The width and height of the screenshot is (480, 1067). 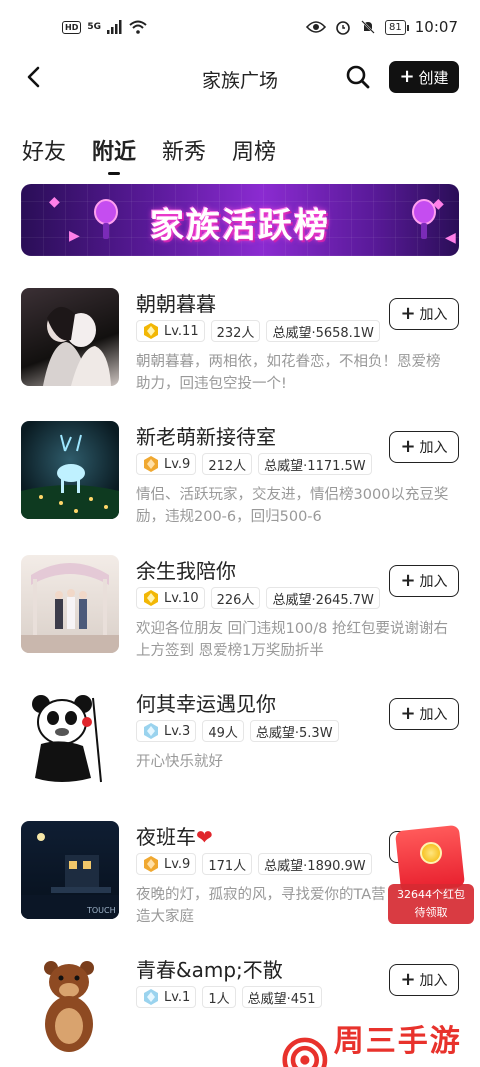 I want to click on watermark-text: 周三手游网, so click(x=397, y=1041).